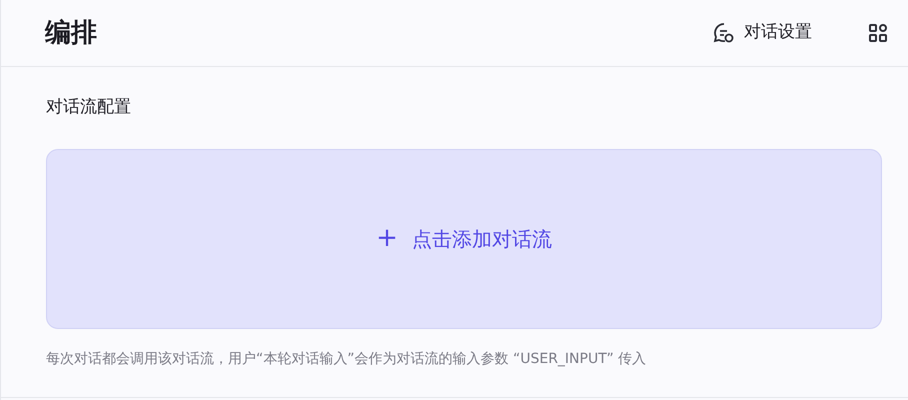  I want to click on grid-icon, so click(878, 33).